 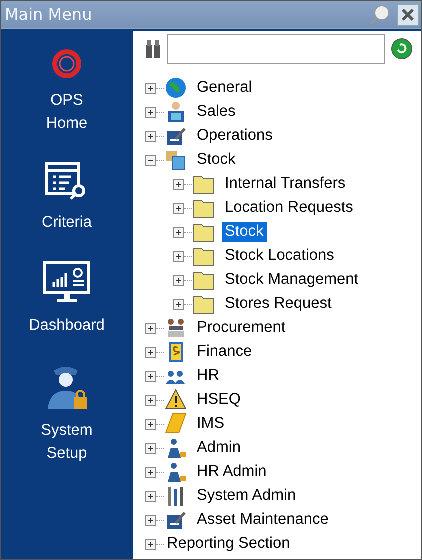 What do you see at coordinates (67, 64) in the screenshot?
I see `logo-icon` at bounding box center [67, 64].